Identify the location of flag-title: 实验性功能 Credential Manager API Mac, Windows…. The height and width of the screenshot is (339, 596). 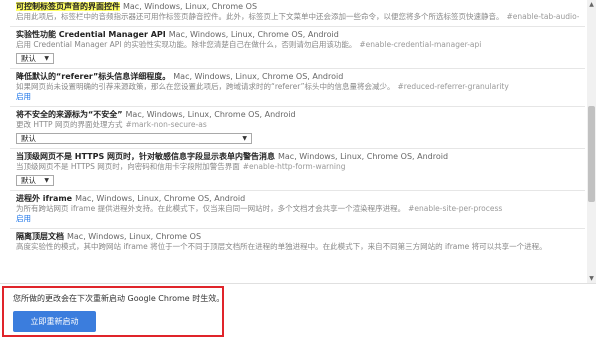
(297, 35).